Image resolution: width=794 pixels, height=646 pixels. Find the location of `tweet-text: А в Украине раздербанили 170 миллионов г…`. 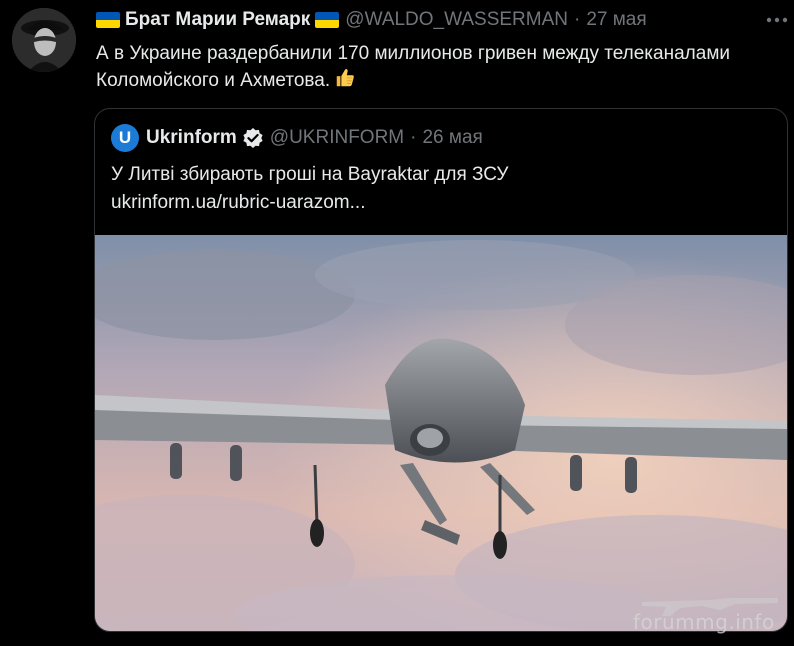

tweet-text: А в Украине раздербанили 170 миллионов г… is located at coordinates (413, 67).